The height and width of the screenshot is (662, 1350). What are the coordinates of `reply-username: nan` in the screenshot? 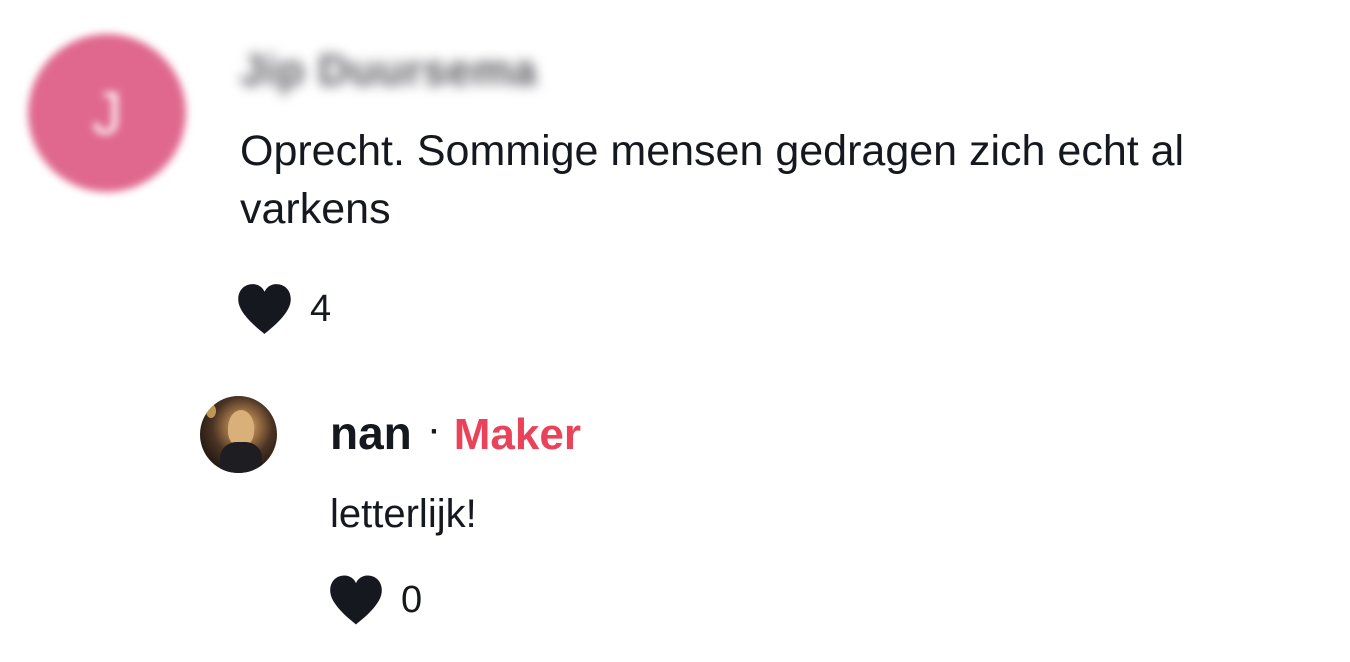 It's located at (371, 433).